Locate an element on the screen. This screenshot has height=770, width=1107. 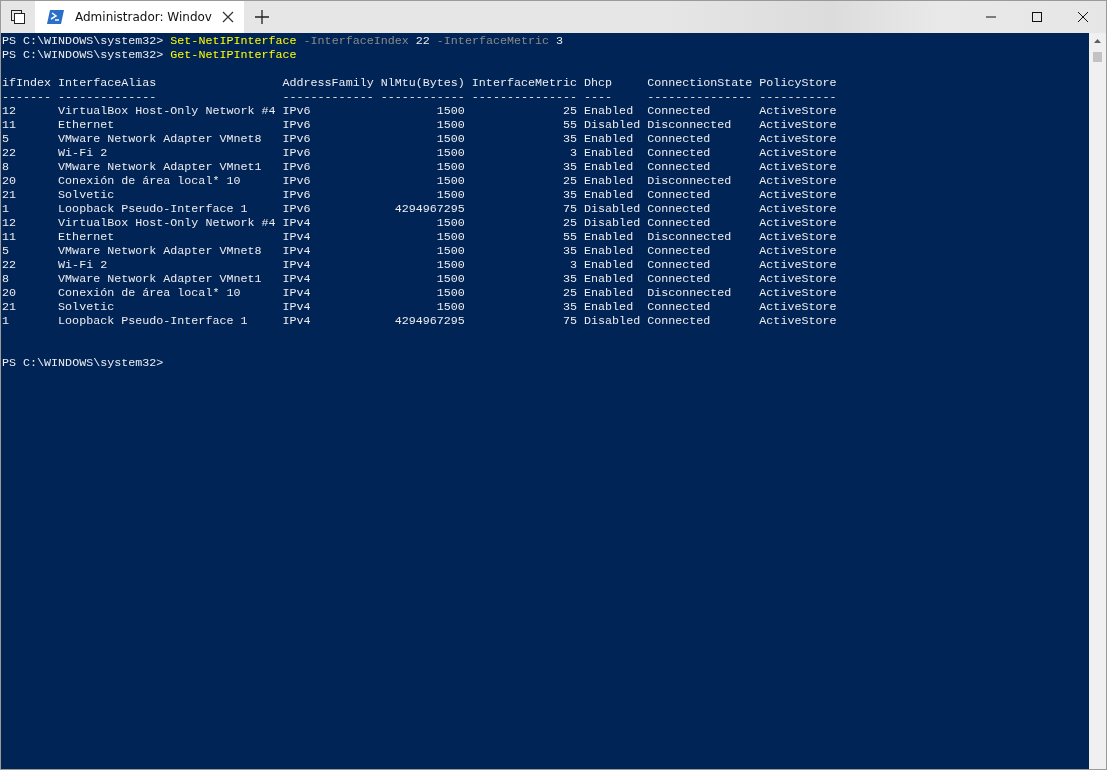
table-cell-text: Loopback Pseudo-Interface 1 is located at coordinates (153, 209).